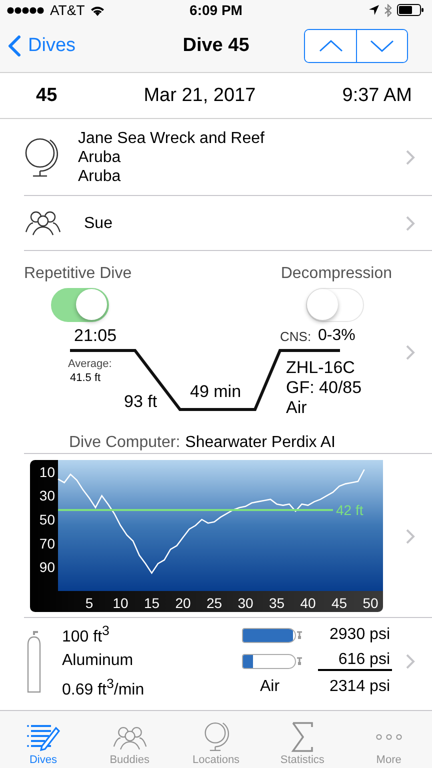 The image size is (432, 768). What do you see at coordinates (377, 95) in the screenshot?
I see `dive-time: 9:37 AM` at bounding box center [377, 95].